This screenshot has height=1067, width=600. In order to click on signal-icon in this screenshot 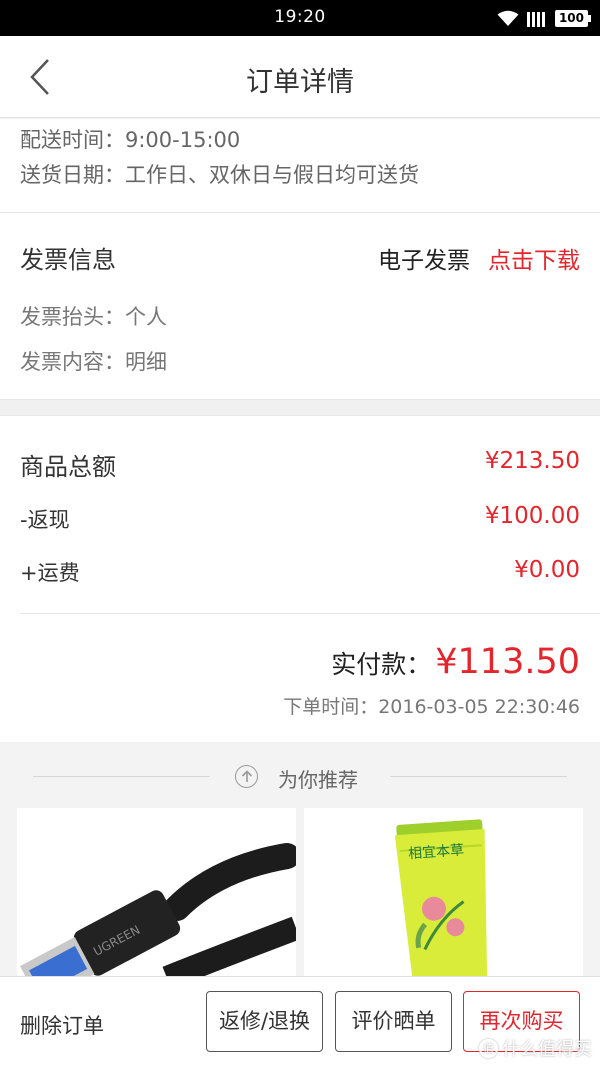, I will do `click(536, 18)`.